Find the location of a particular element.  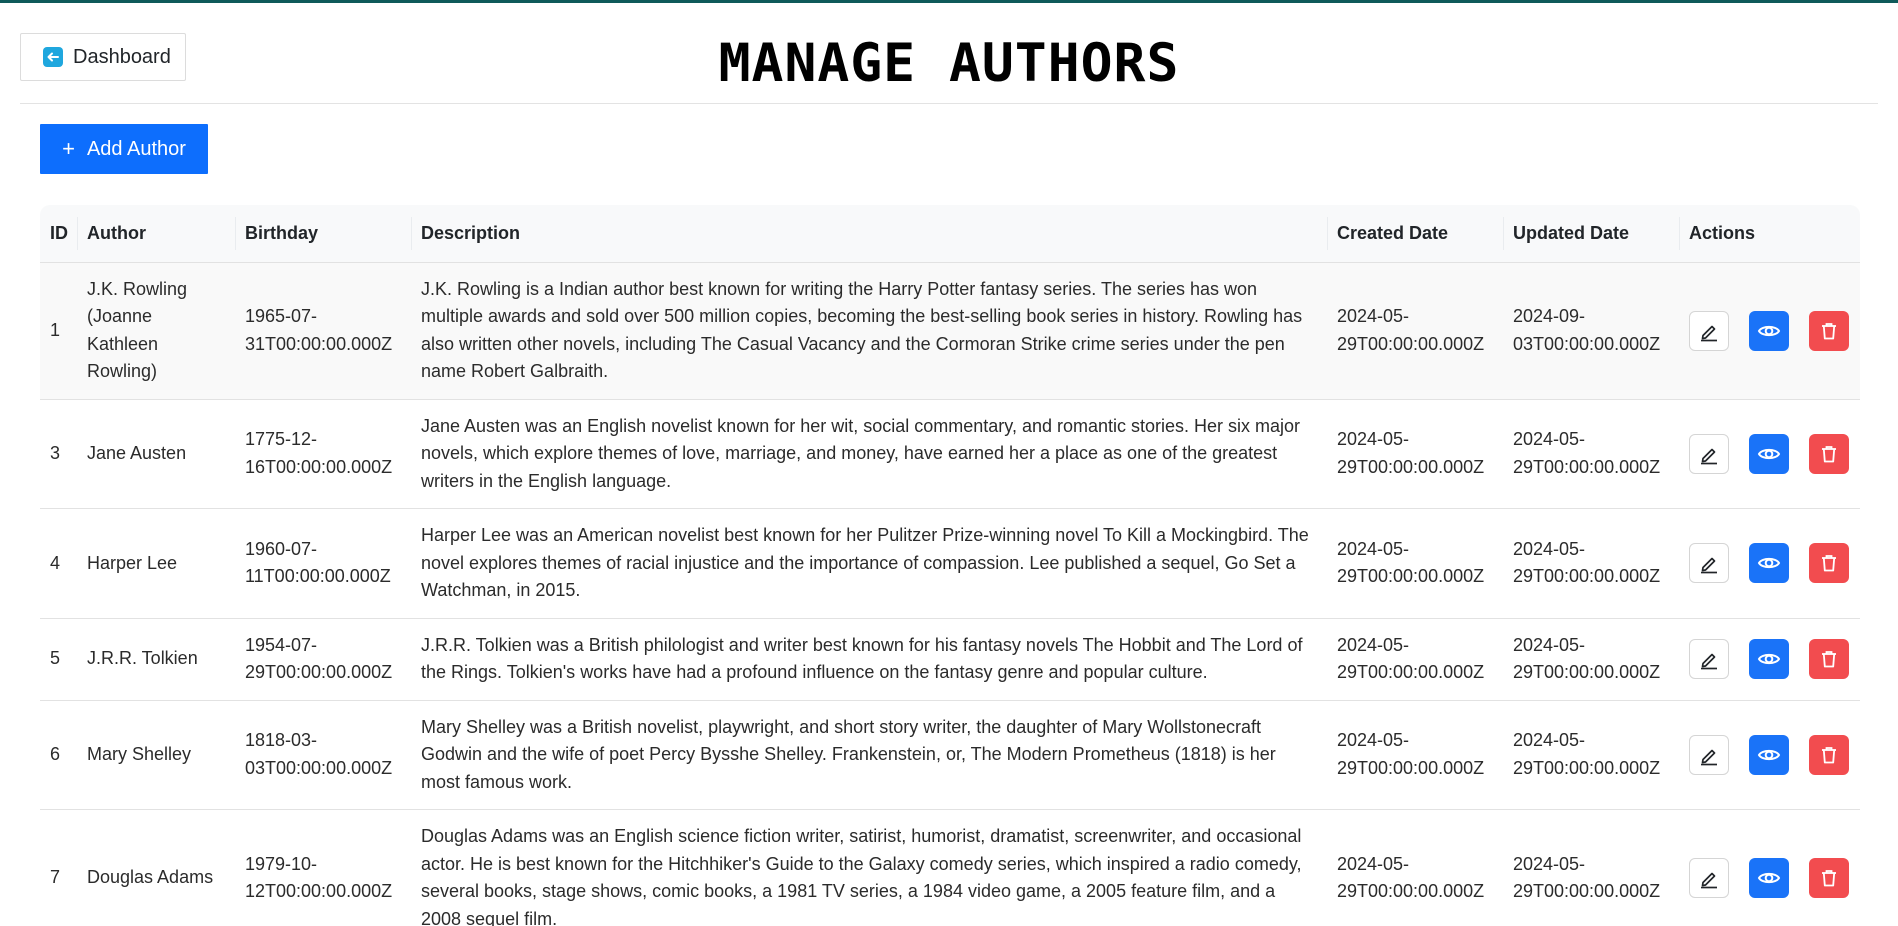

cell-birthday: 1960-07-11T00:00:00.000Z is located at coordinates (318, 562).